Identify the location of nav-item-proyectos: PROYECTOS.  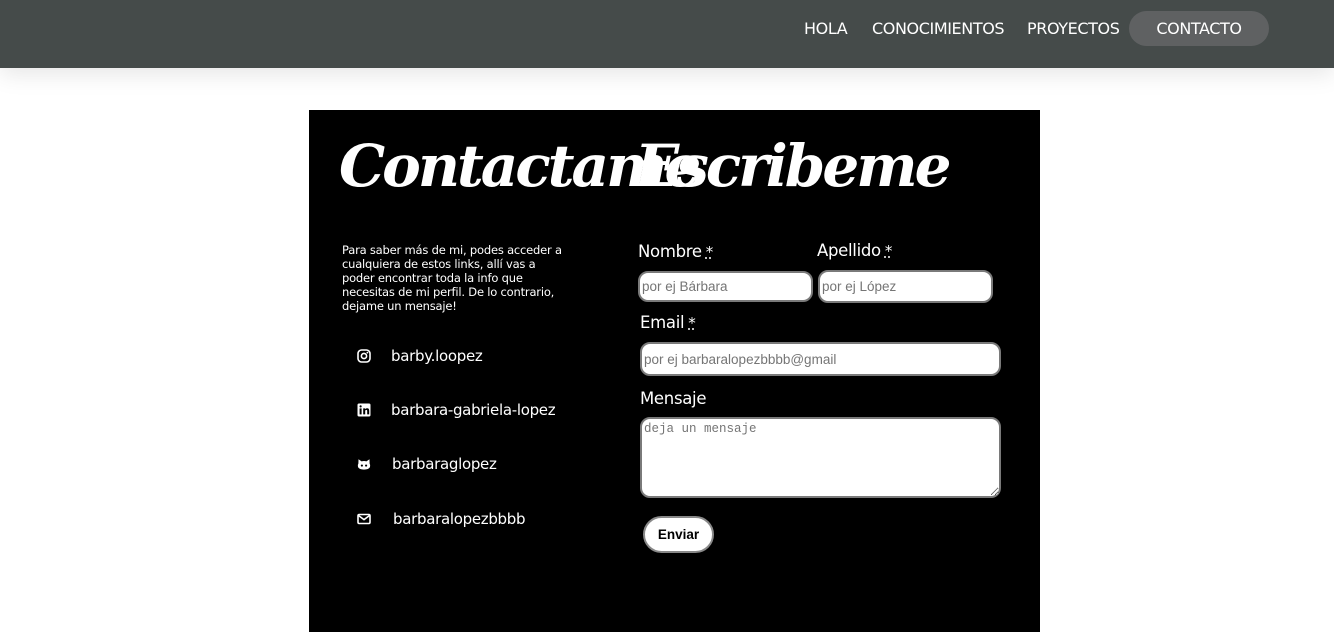
(1073, 28).